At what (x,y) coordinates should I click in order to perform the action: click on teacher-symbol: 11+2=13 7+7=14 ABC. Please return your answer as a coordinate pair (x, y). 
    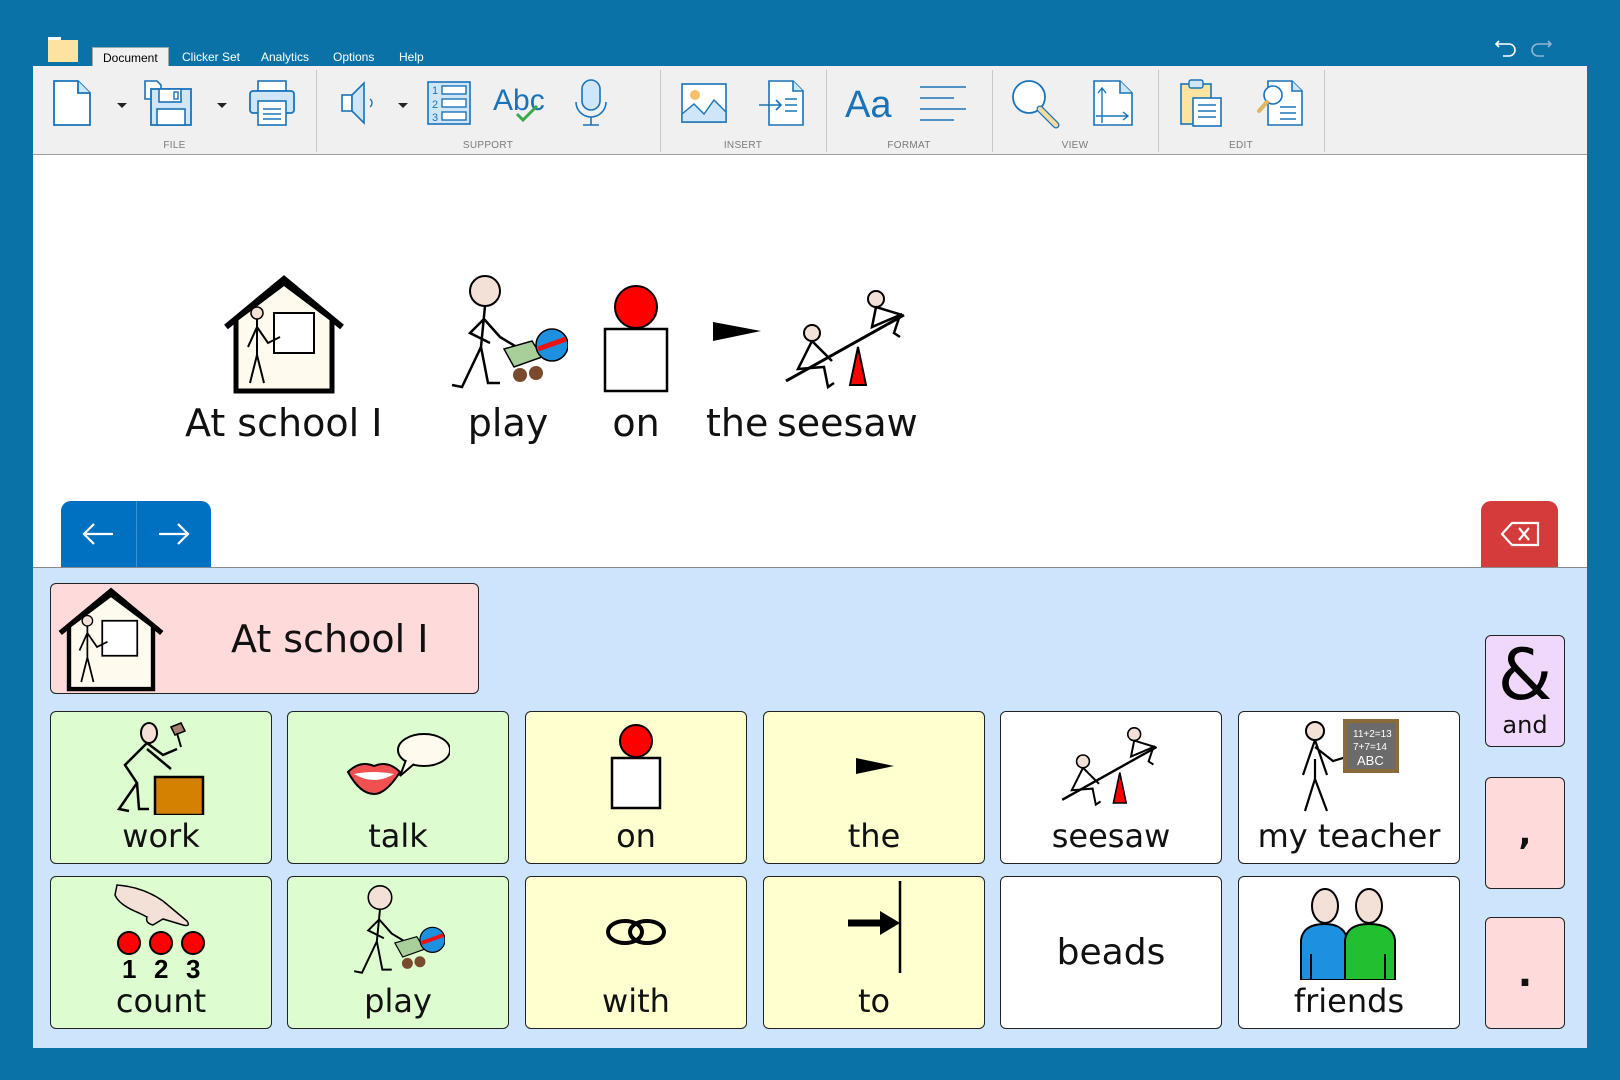
    Looking at the image, I should click on (1349, 764).